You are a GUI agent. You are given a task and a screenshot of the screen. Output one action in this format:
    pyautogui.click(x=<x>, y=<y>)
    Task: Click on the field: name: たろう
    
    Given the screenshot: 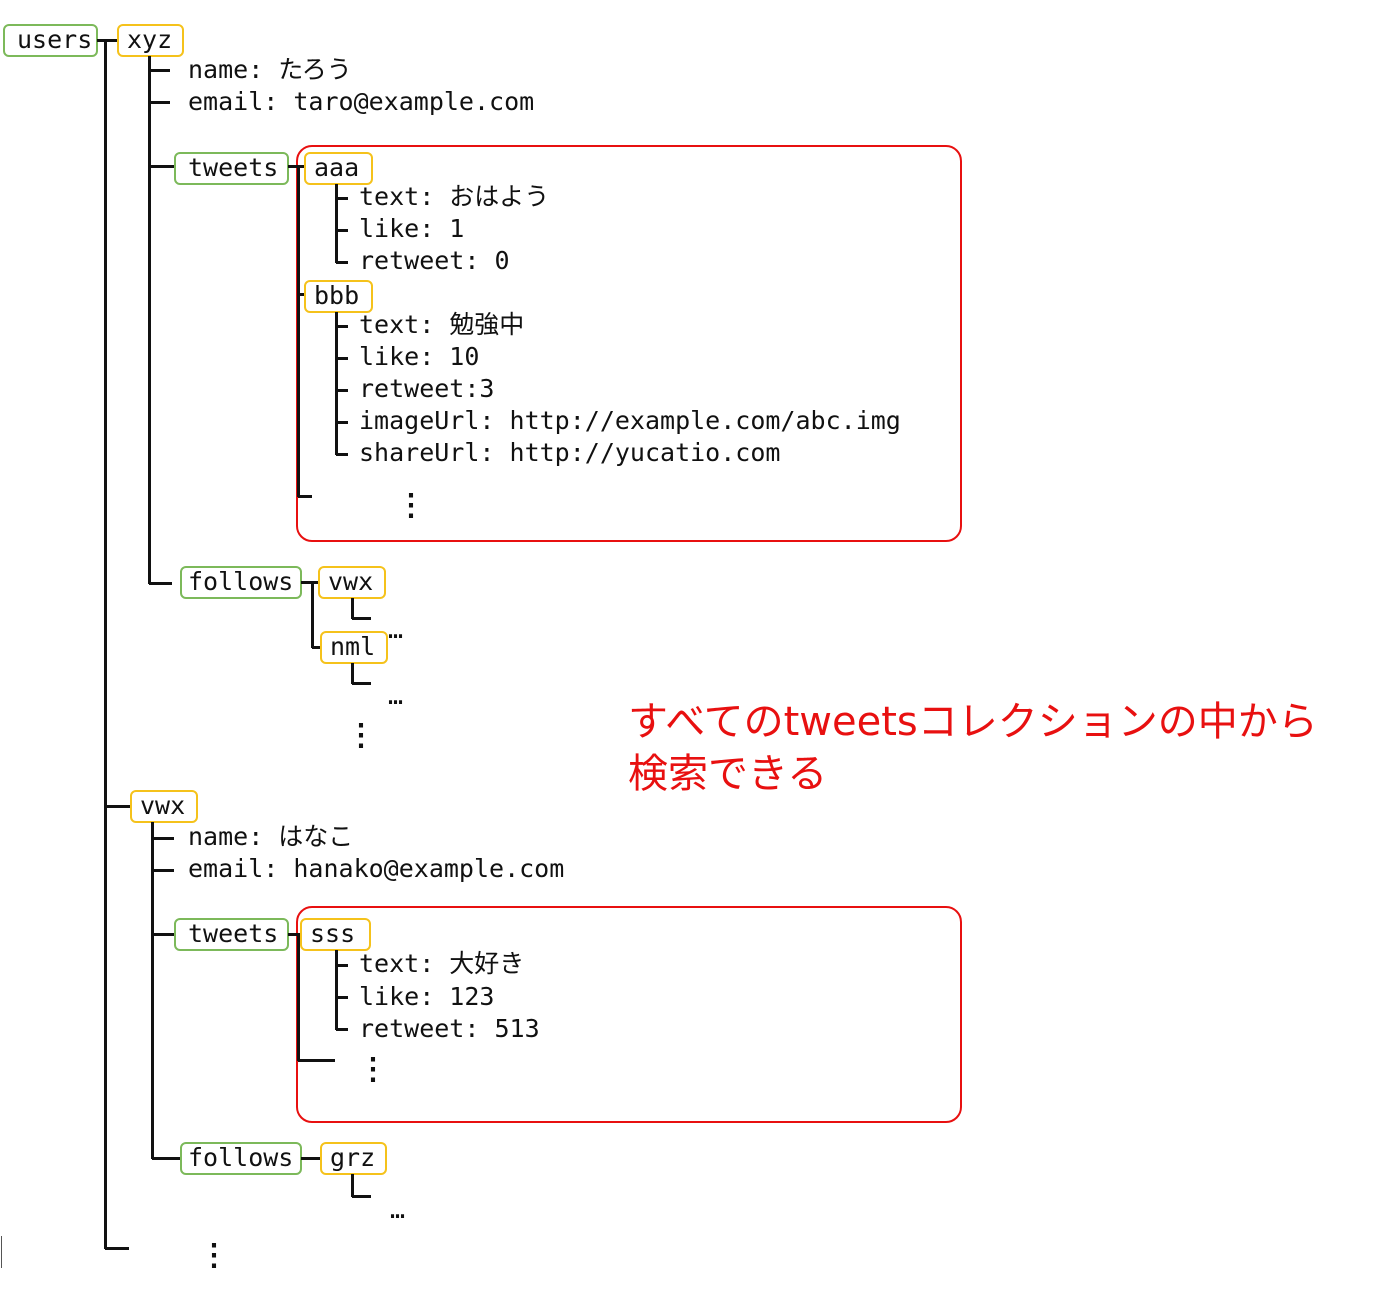 What is the action you would take?
    pyautogui.click(x=270, y=69)
    